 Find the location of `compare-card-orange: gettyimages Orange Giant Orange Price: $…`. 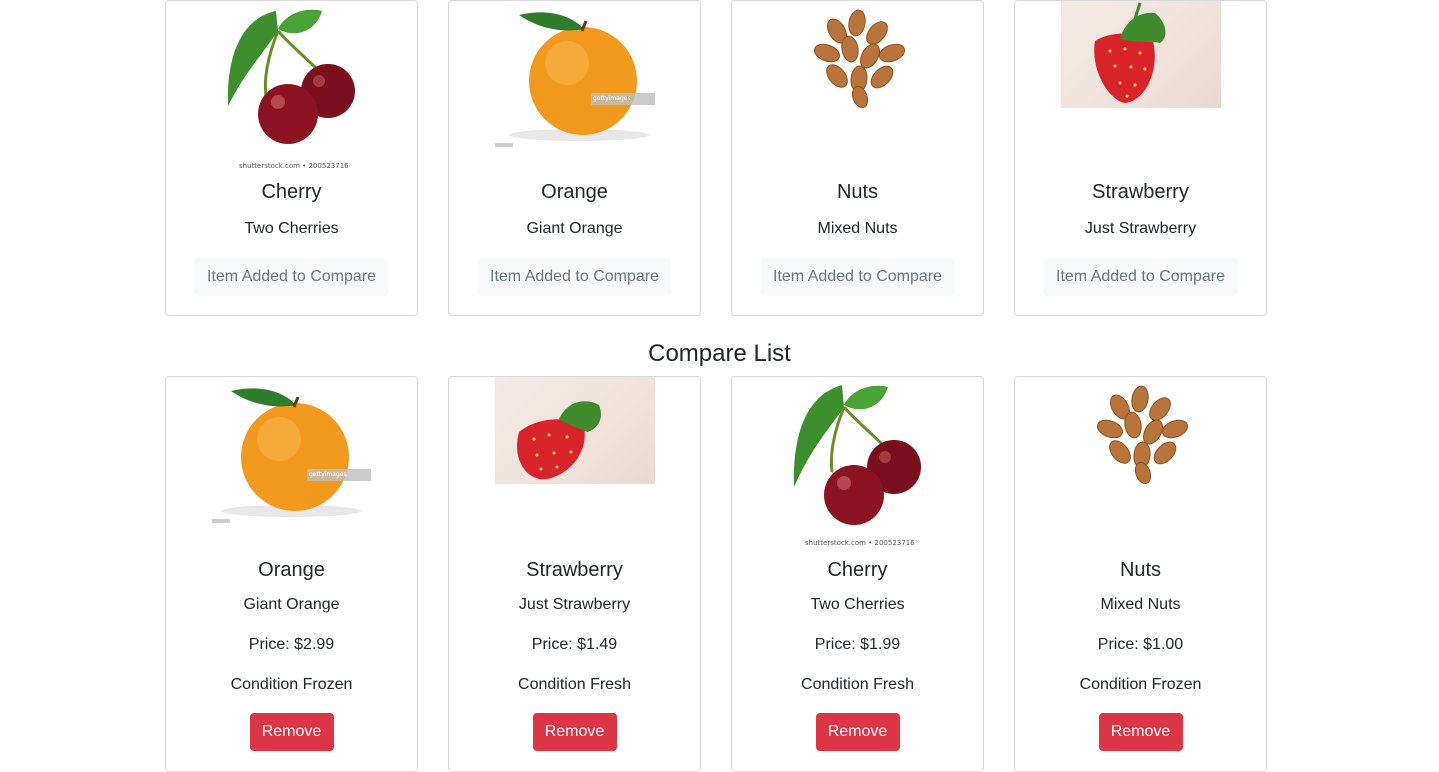

compare-card-orange: gettyimages Orange Giant Orange Price: $… is located at coordinates (291, 574).